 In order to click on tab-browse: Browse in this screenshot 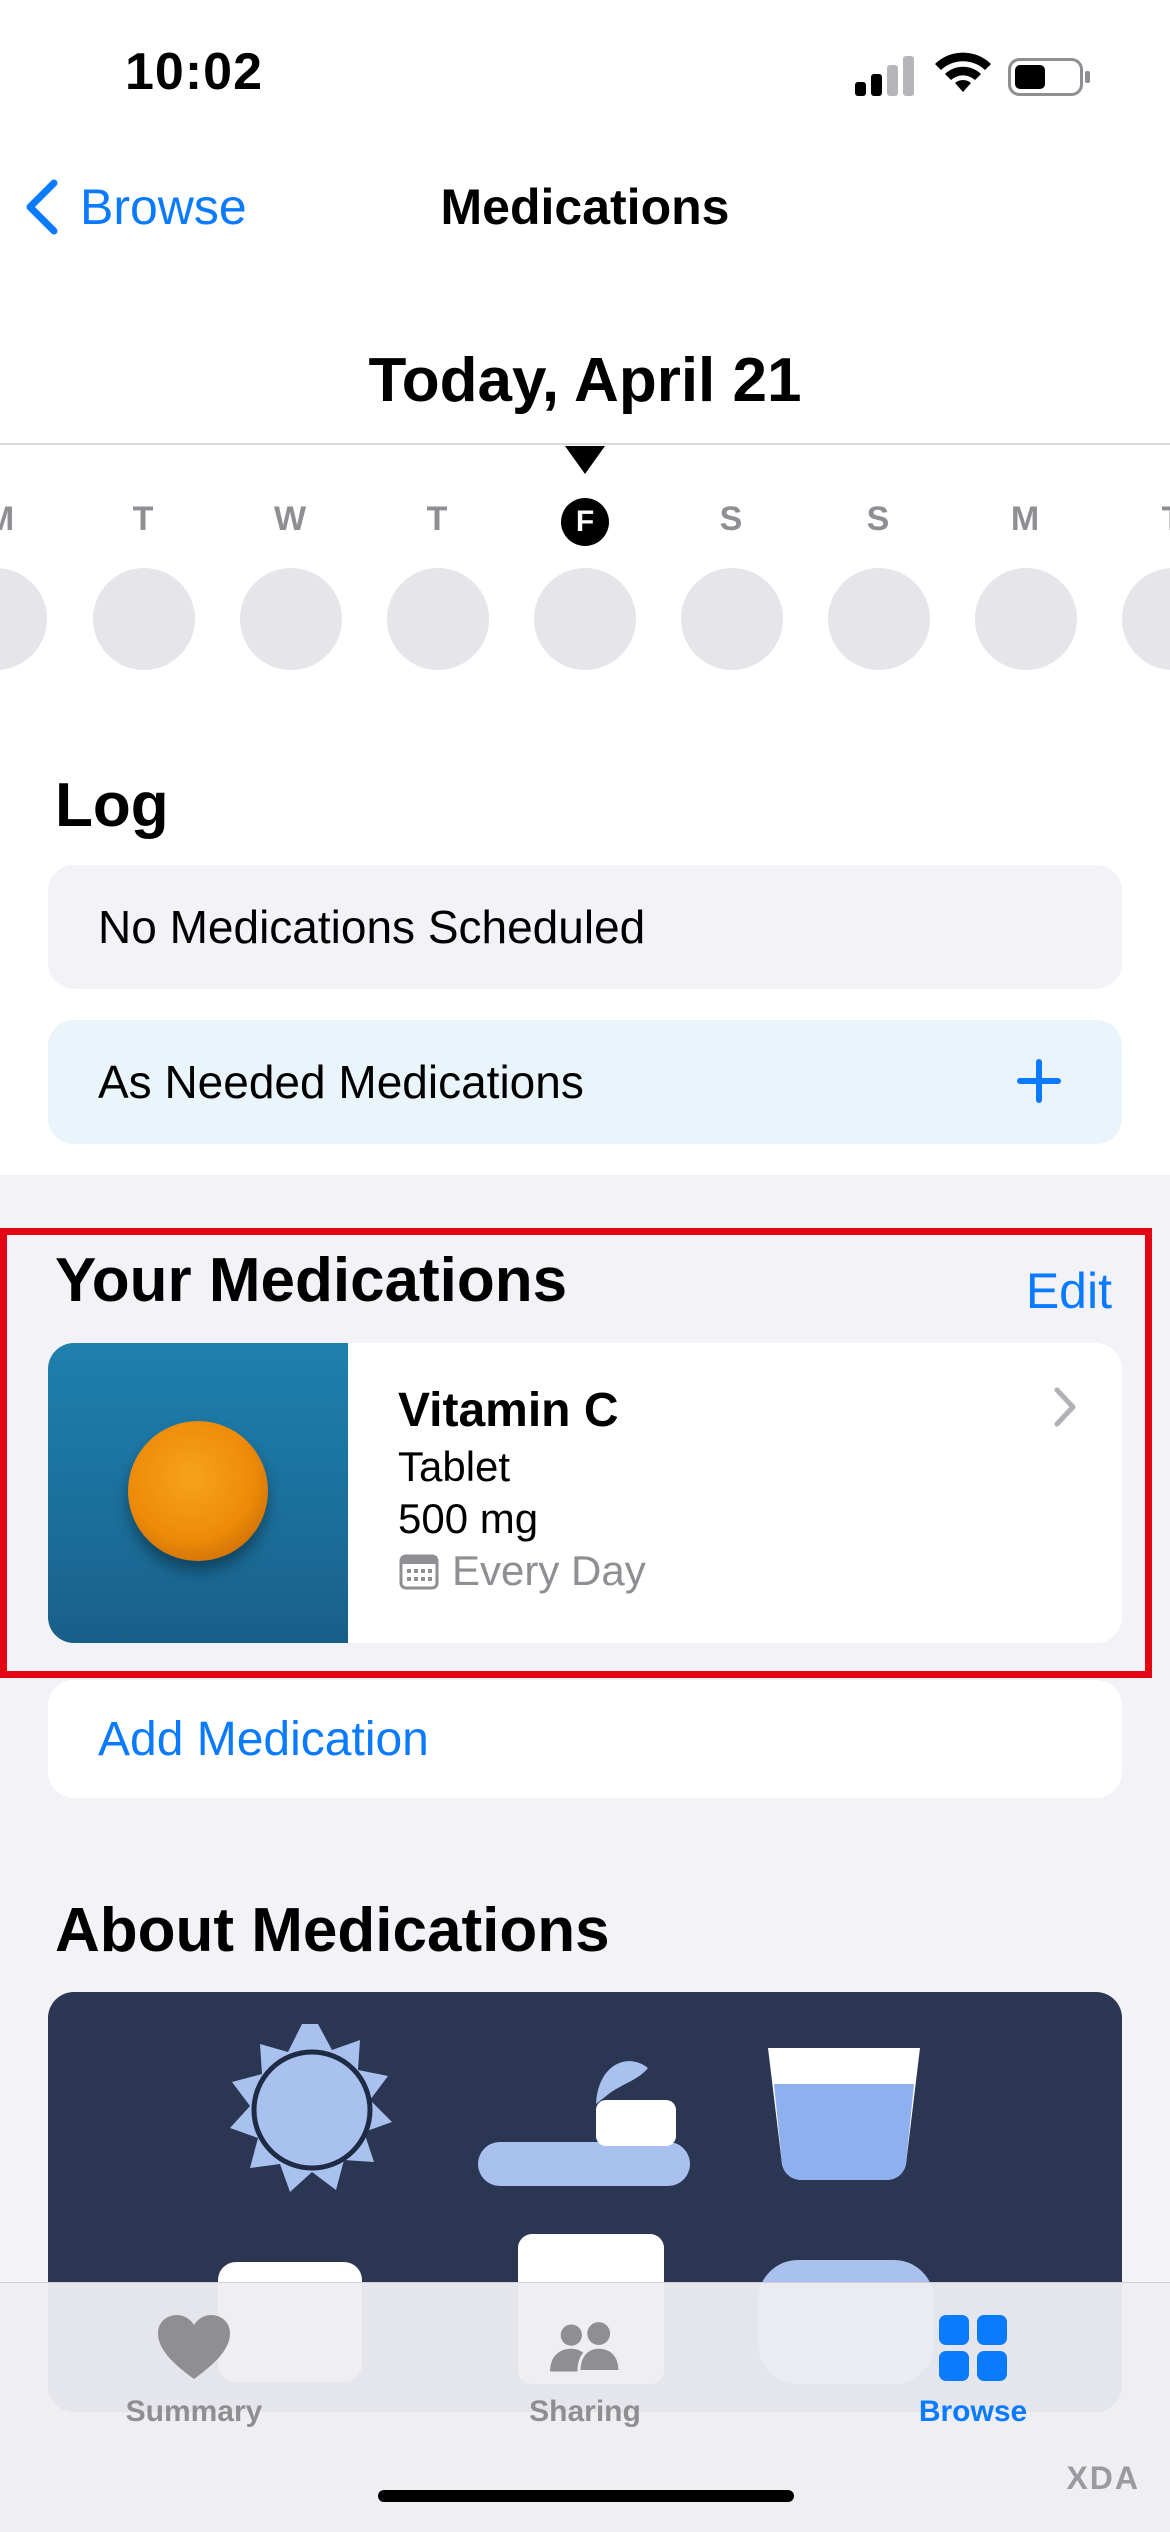, I will do `click(973, 2366)`.